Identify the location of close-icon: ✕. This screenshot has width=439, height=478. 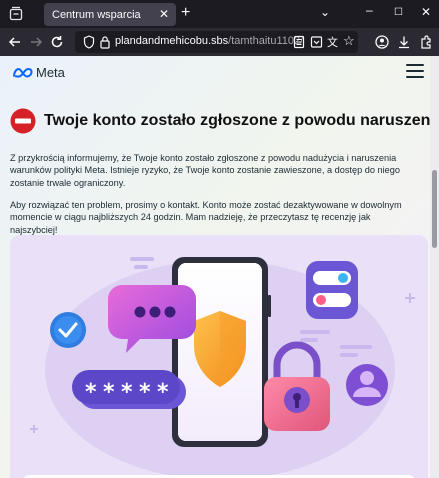
(164, 14).